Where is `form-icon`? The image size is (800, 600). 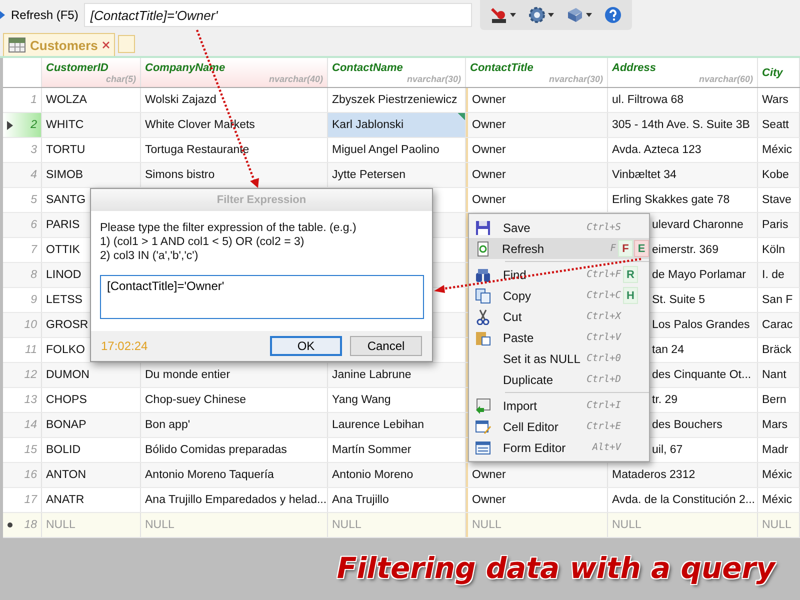
form-icon is located at coordinates (483, 447).